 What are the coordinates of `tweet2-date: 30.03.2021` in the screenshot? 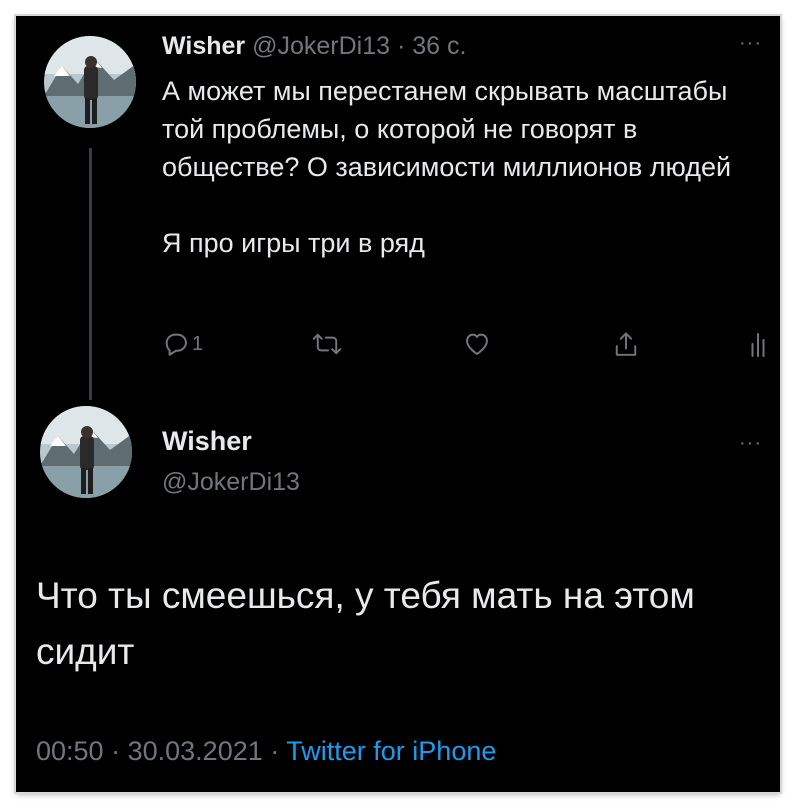 It's located at (195, 751).